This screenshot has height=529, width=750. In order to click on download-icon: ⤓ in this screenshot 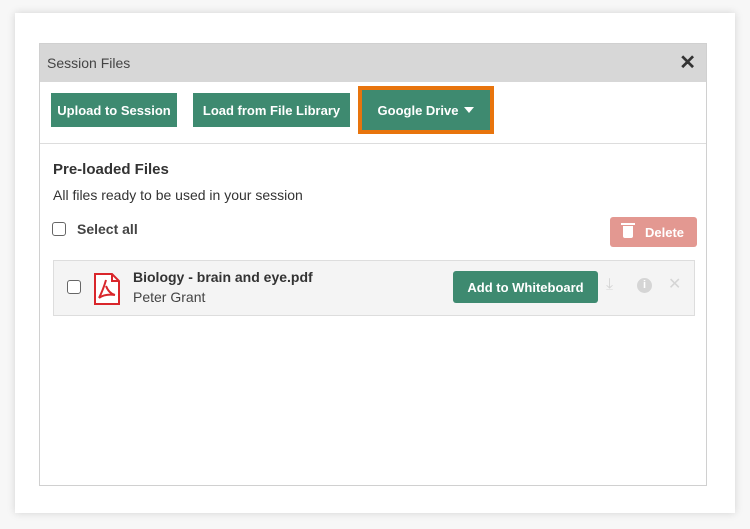, I will do `click(609, 285)`.